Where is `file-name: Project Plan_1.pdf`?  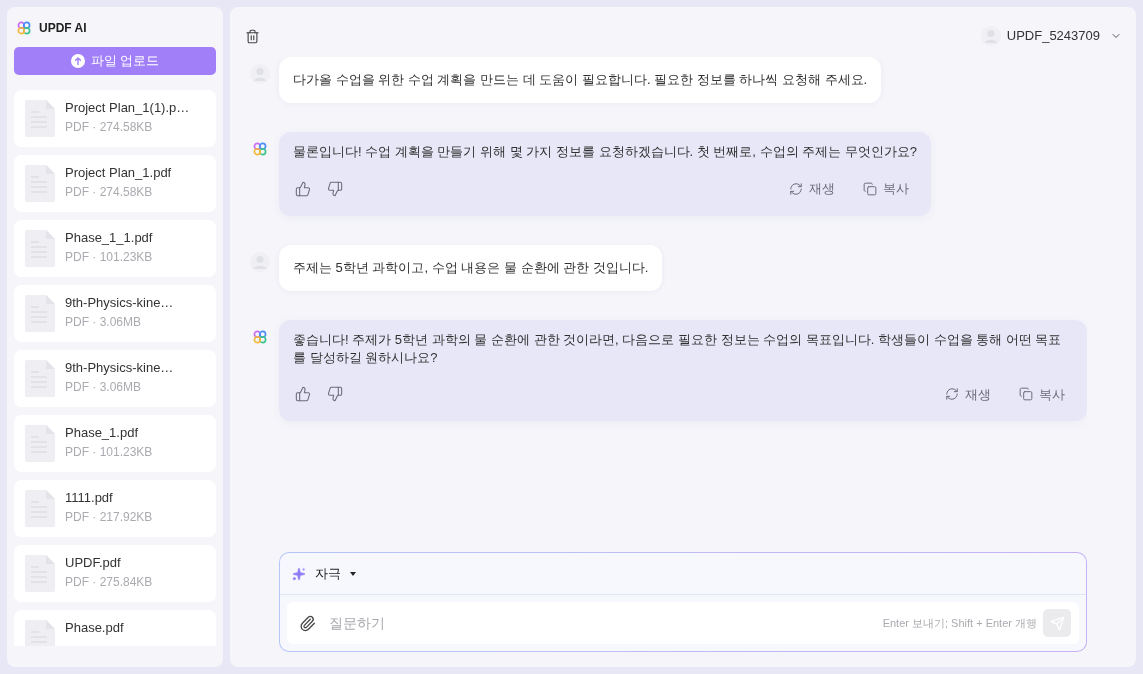 file-name: Project Plan_1.pdf is located at coordinates (118, 173).